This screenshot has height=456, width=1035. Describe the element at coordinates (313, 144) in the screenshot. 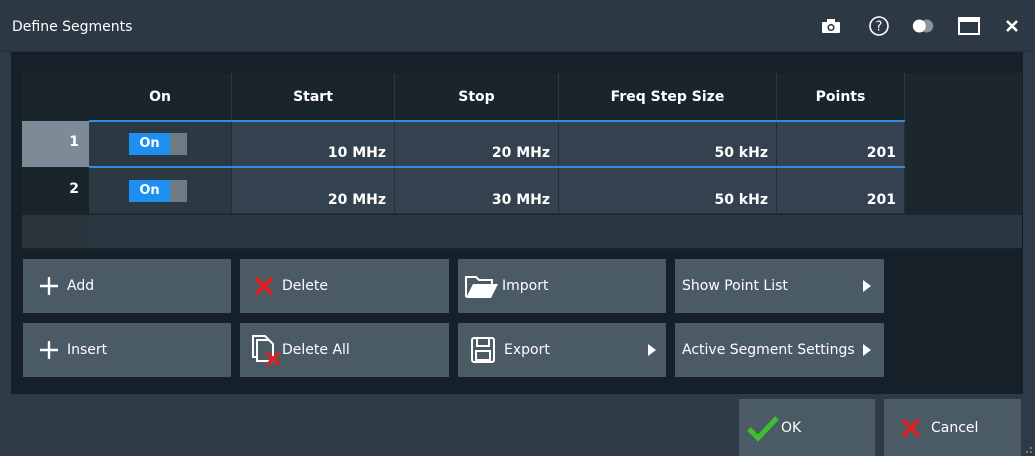

I see `table-cell-start: 10 MHz` at that location.